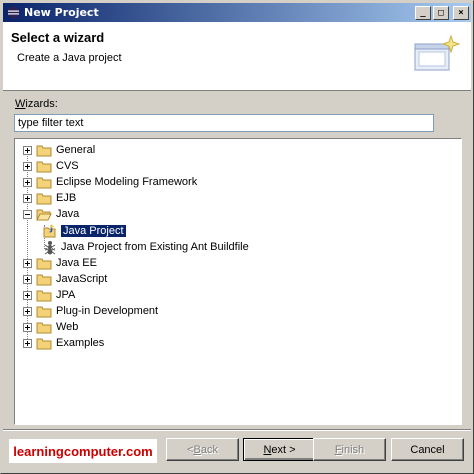  Describe the element at coordinates (76, 150) in the screenshot. I see `tree-item-label: General` at that location.